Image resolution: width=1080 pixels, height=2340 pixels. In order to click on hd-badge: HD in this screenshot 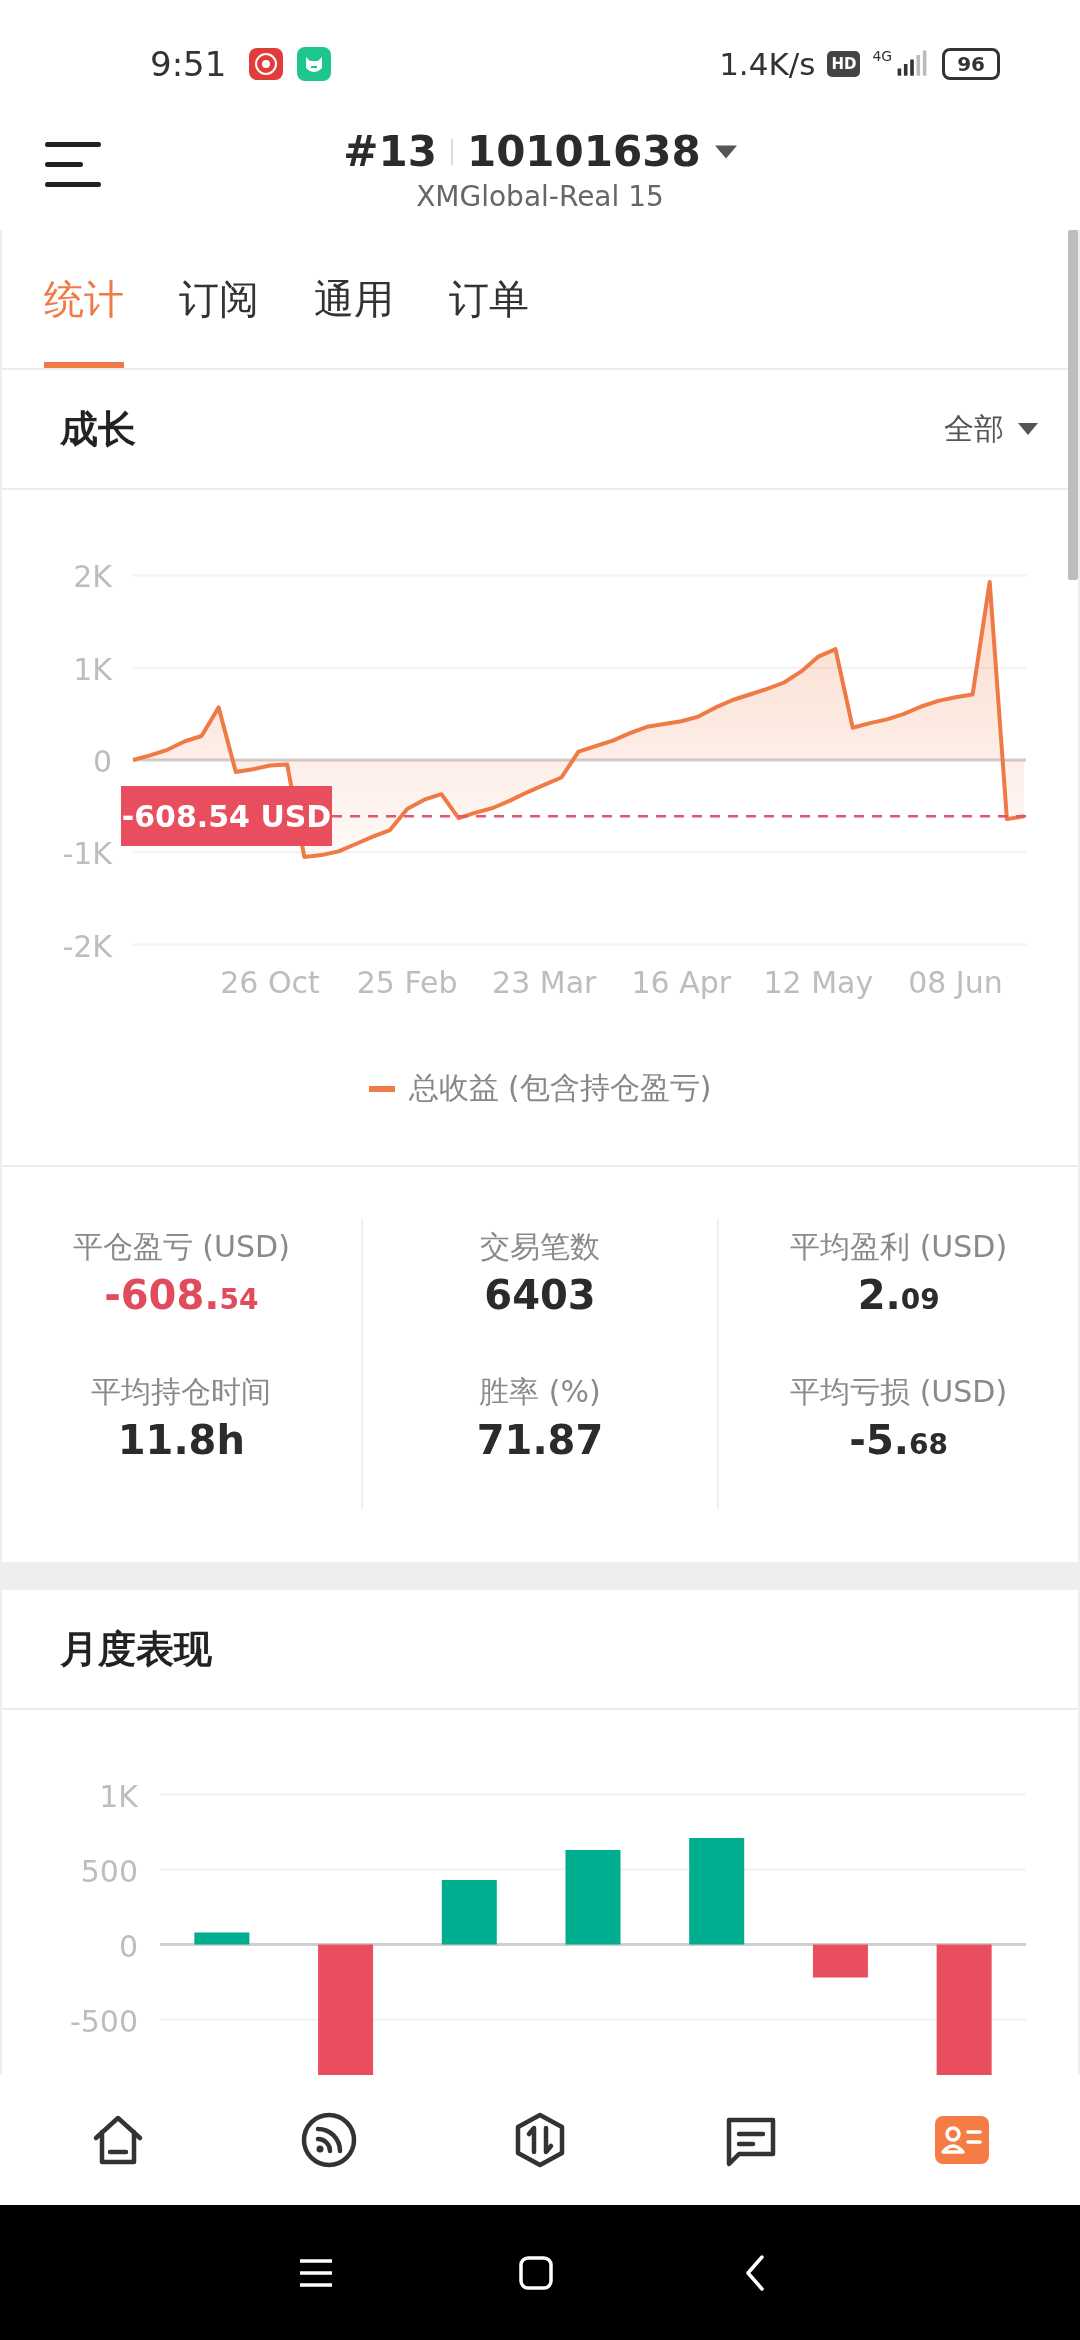, I will do `click(844, 64)`.